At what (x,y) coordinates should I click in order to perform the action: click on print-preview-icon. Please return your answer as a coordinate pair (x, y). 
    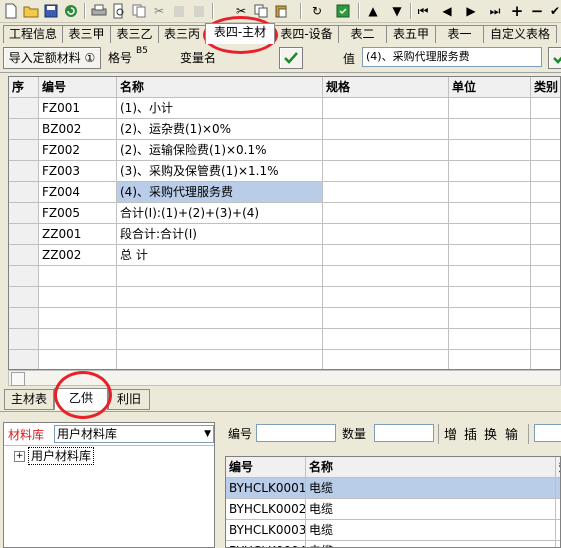
    Looking at the image, I should click on (119, 11).